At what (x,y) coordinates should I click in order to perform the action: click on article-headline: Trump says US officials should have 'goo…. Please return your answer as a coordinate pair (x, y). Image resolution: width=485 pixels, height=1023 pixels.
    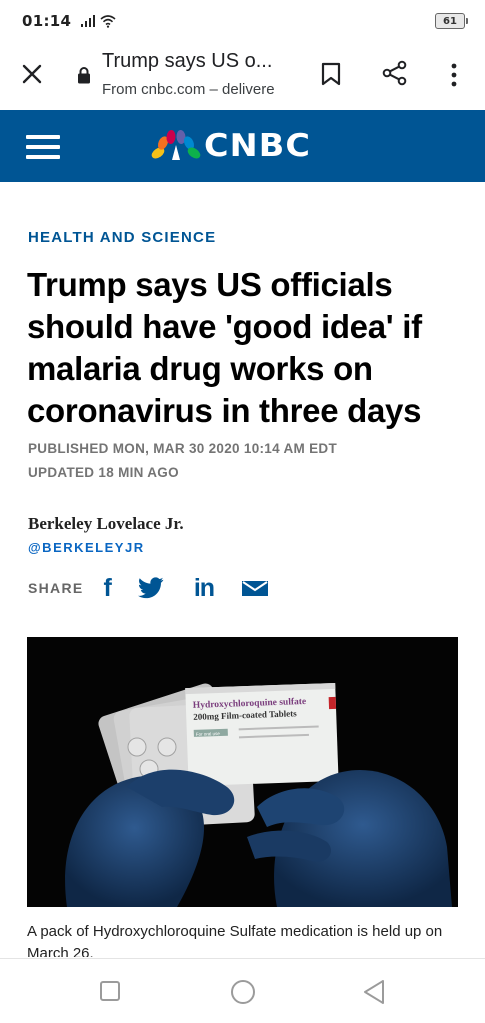
    Looking at the image, I should click on (224, 347).